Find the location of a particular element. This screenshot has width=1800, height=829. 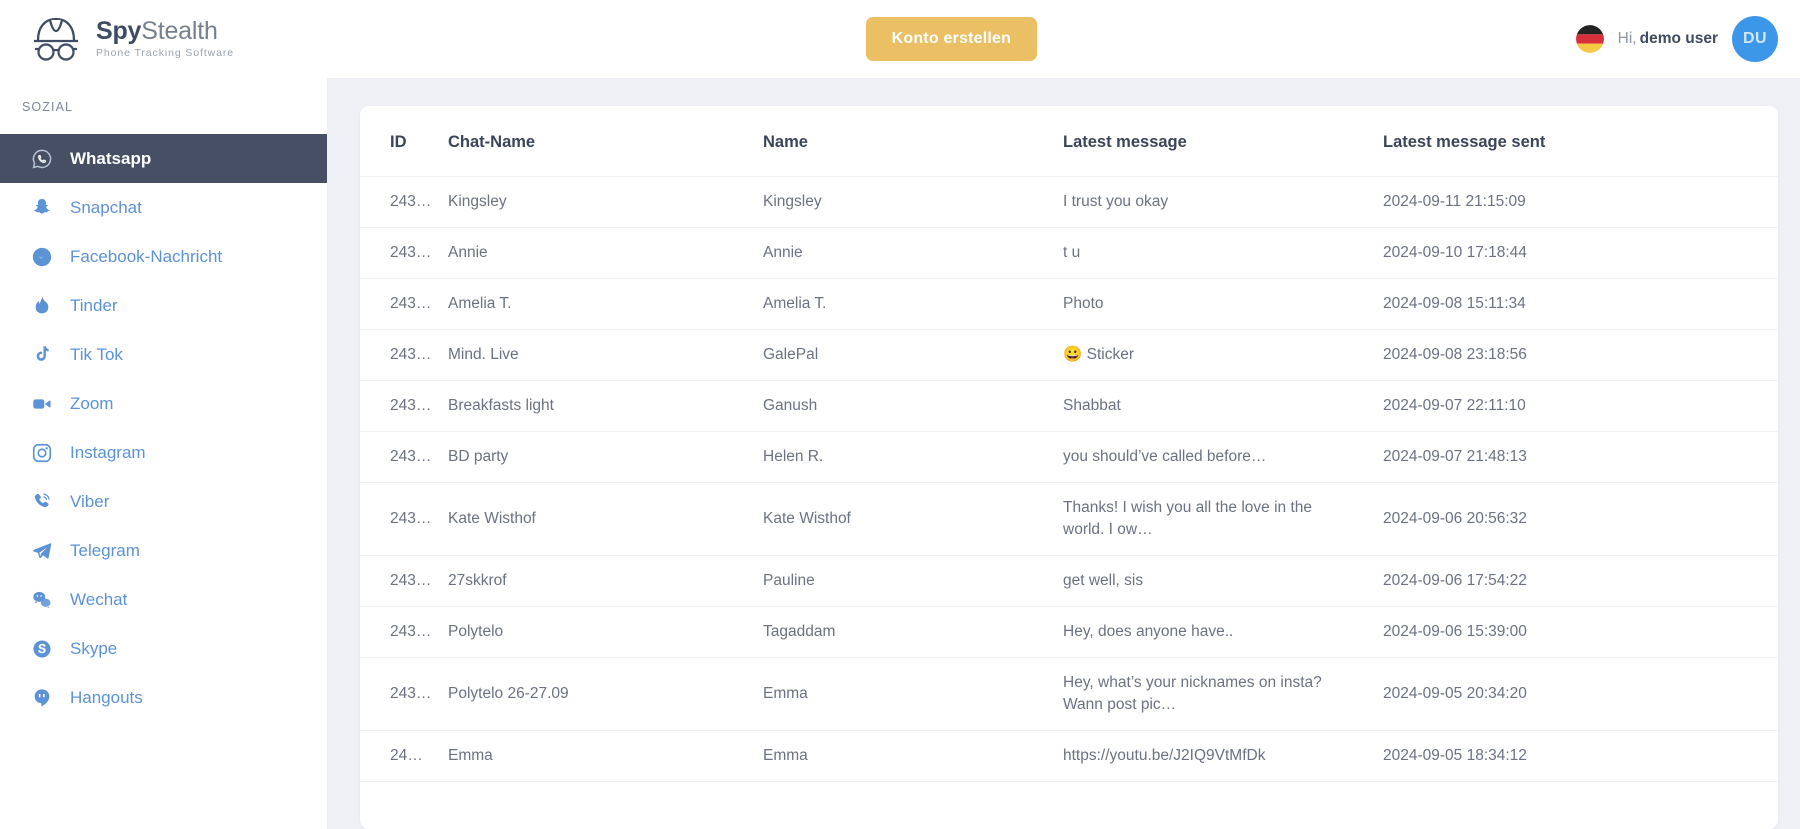

column-header-name: Name is located at coordinates (913, 141).